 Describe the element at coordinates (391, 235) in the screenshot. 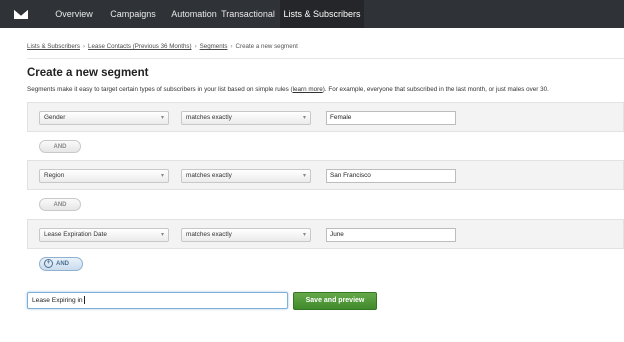

I see `rule-value-input: June` at that location.